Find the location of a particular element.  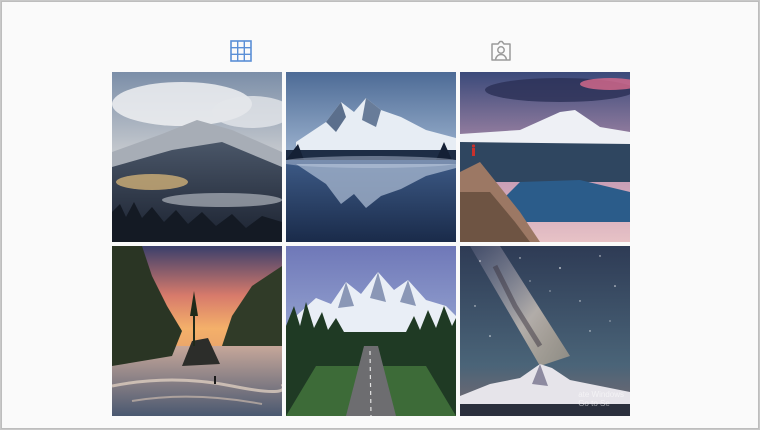

tab-grid is located at coordinates (241, 51).